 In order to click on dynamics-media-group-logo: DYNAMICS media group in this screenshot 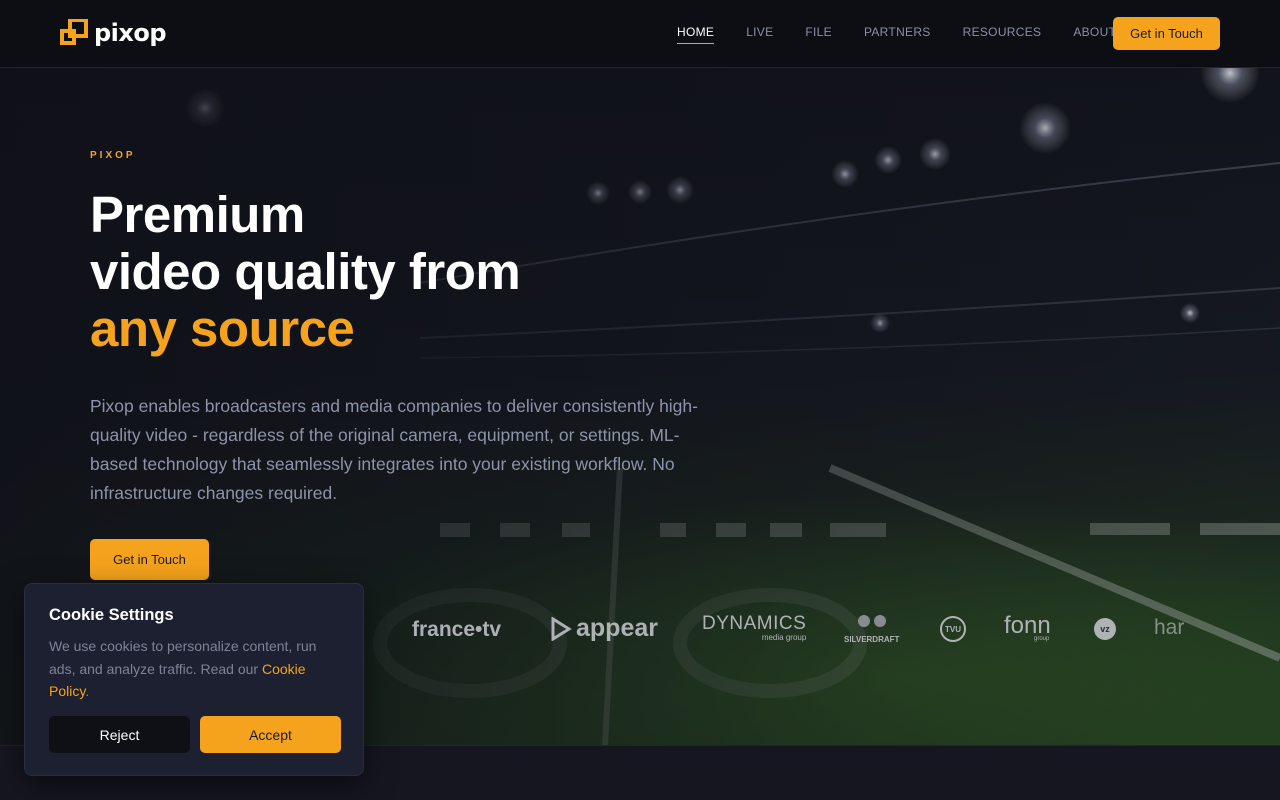, I will do `click(754, 627)`.